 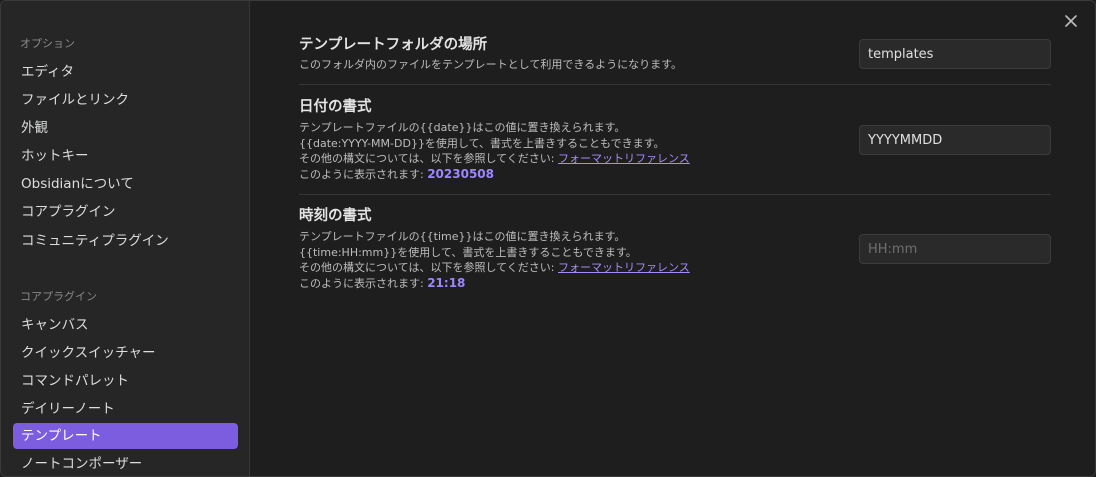 I want to click on sidebar-item-hotkeys: ホットキー, so click(x=125, y=156).